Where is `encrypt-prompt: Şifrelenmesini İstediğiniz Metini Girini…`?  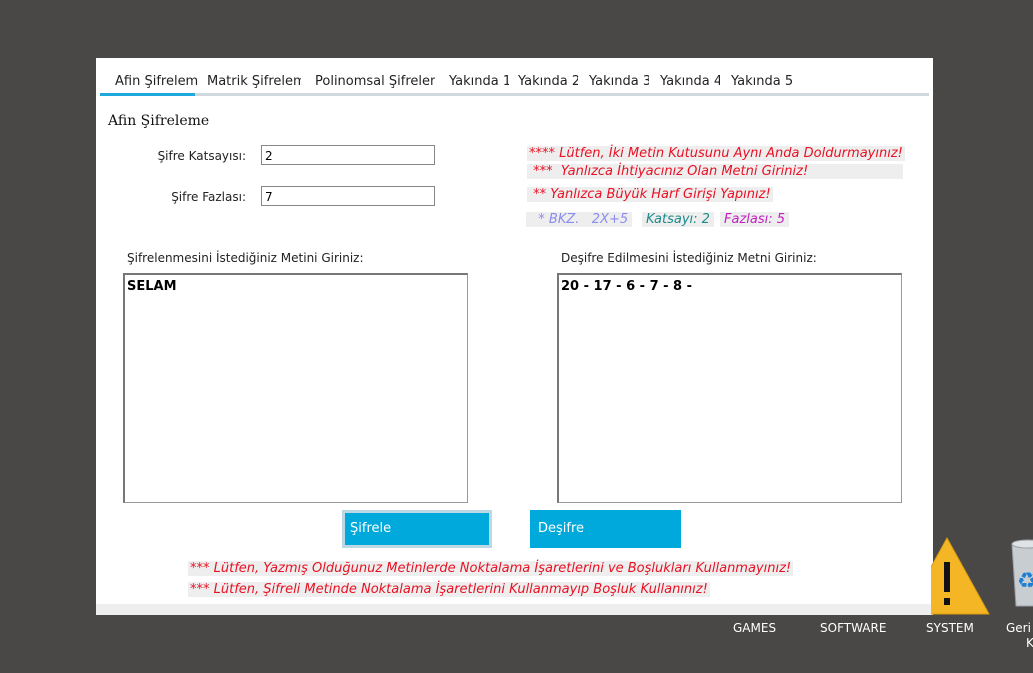
encrypt-prompt: Şifrelenmesini İstediğiniz Metini Girini… is located at coordinates (245, 258).